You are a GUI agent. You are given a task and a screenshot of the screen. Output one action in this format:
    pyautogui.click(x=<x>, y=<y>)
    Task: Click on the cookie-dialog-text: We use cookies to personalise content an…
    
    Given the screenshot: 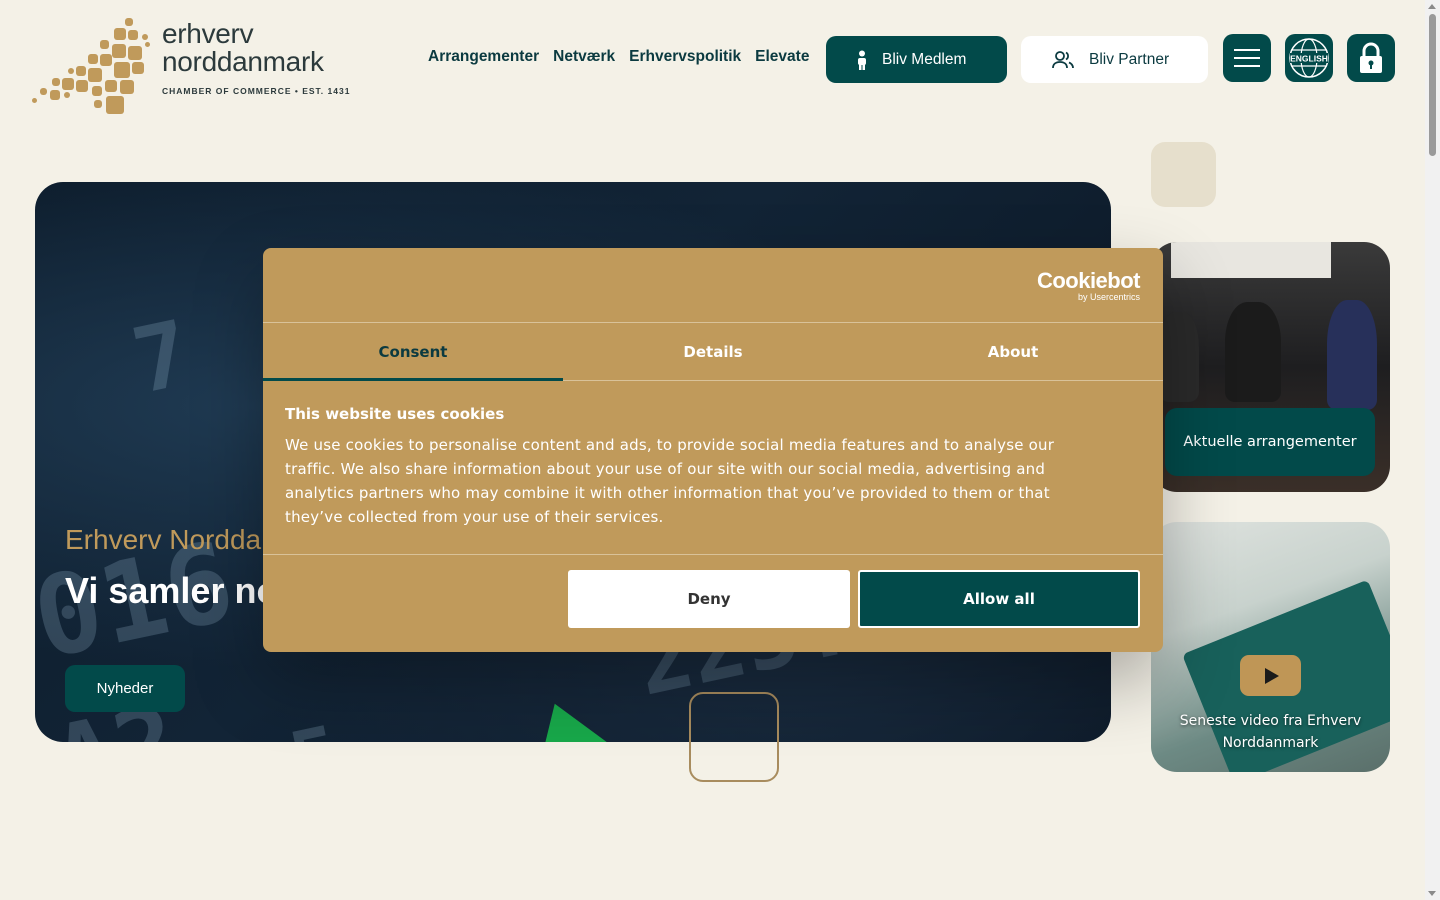 What is the action you would take?
    pyautogui.click(x=670, y=481)
    